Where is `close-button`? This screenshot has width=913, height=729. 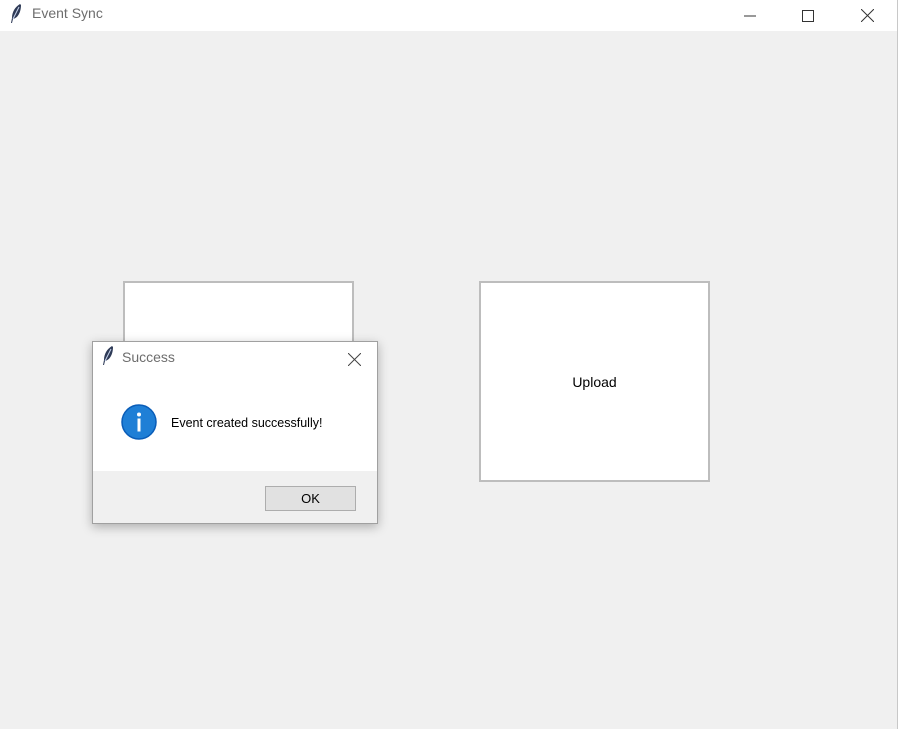
close-button is located at coordinates (867, 15).